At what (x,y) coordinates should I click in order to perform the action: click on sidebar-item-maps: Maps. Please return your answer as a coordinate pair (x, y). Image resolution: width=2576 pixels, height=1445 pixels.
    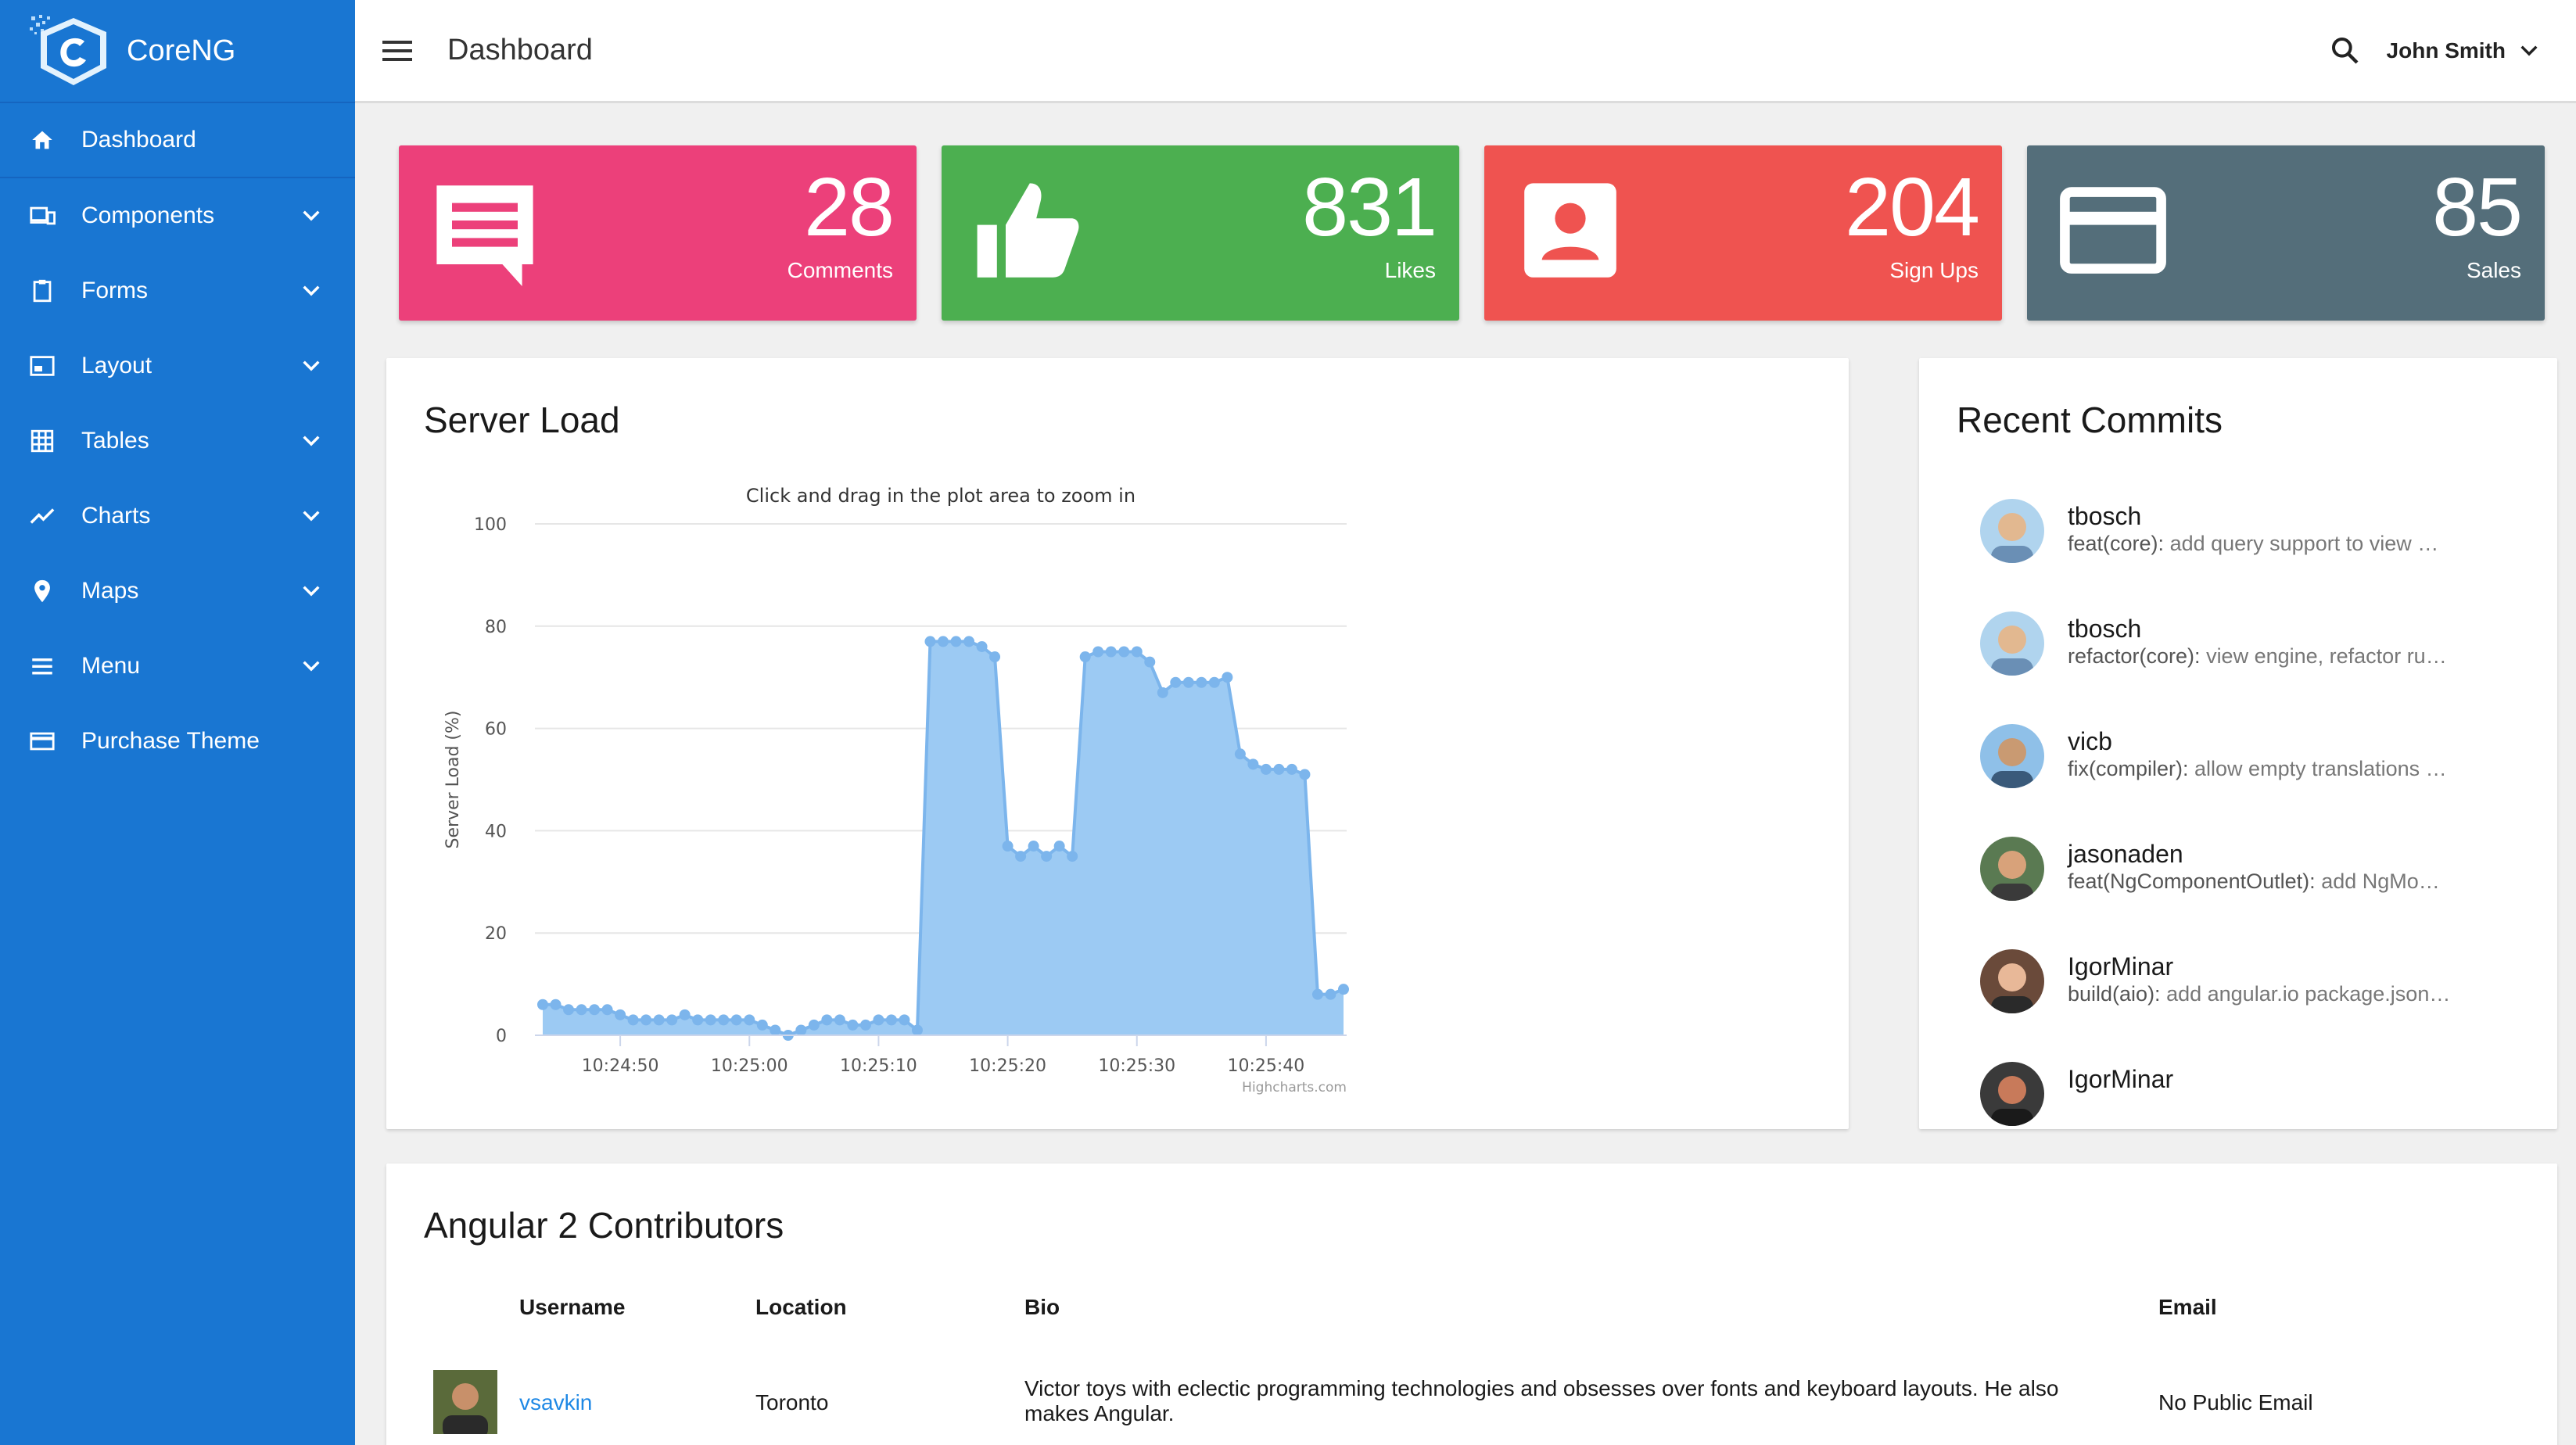
    Looking at the image, I should click on (177, 592).